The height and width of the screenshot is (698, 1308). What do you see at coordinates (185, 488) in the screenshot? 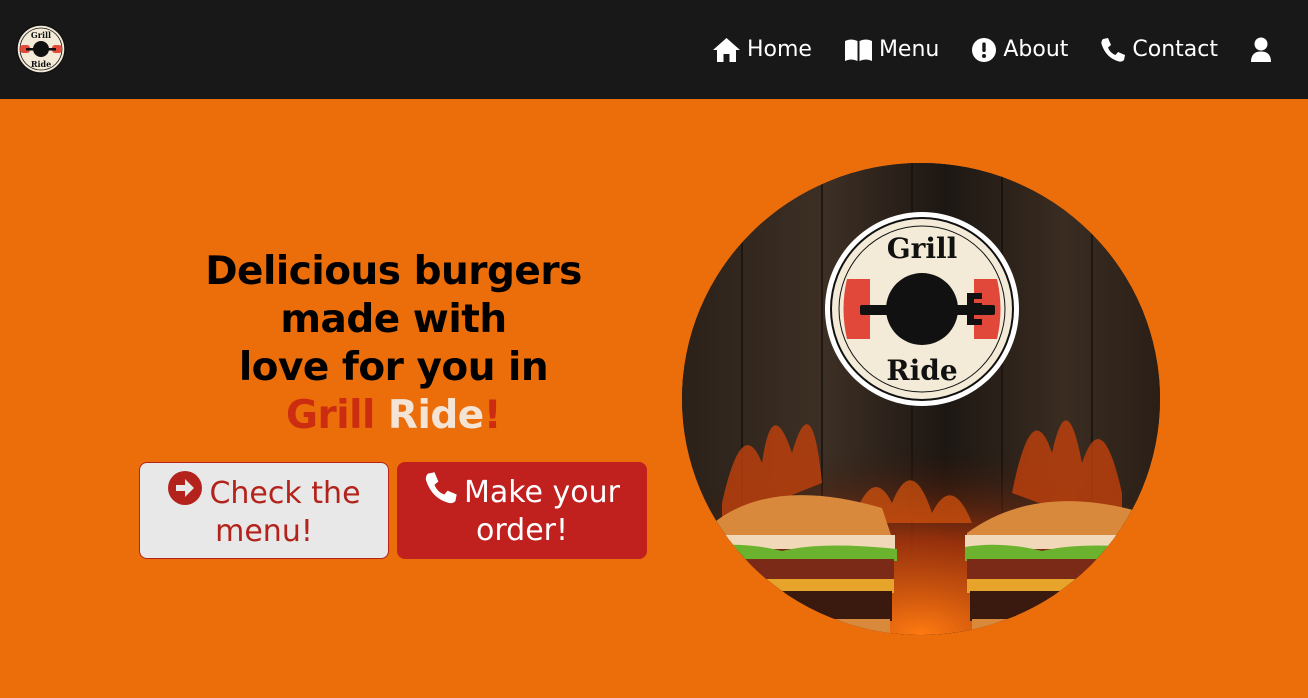
I see `arrow-circle-right-icon` at bounding box center [185, 488].